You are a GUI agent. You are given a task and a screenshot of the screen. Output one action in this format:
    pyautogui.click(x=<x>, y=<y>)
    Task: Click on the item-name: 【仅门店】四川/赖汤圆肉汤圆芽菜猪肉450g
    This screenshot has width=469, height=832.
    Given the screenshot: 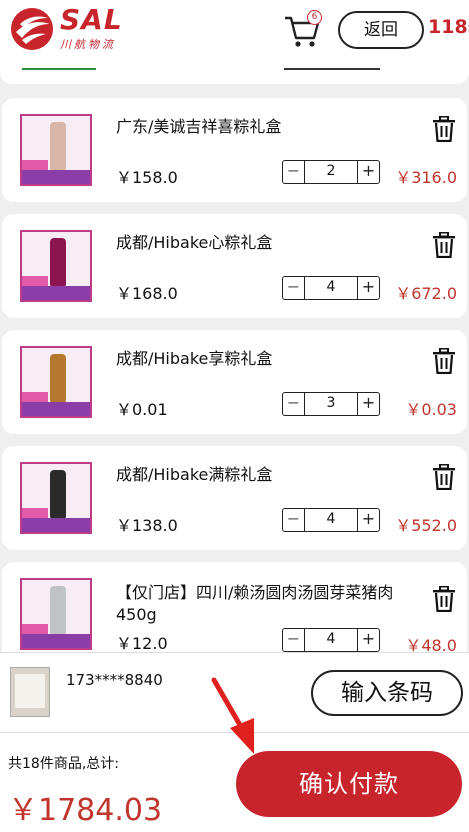 What is the action you would take?
    pyautogui.click(x=255, y=603)
    